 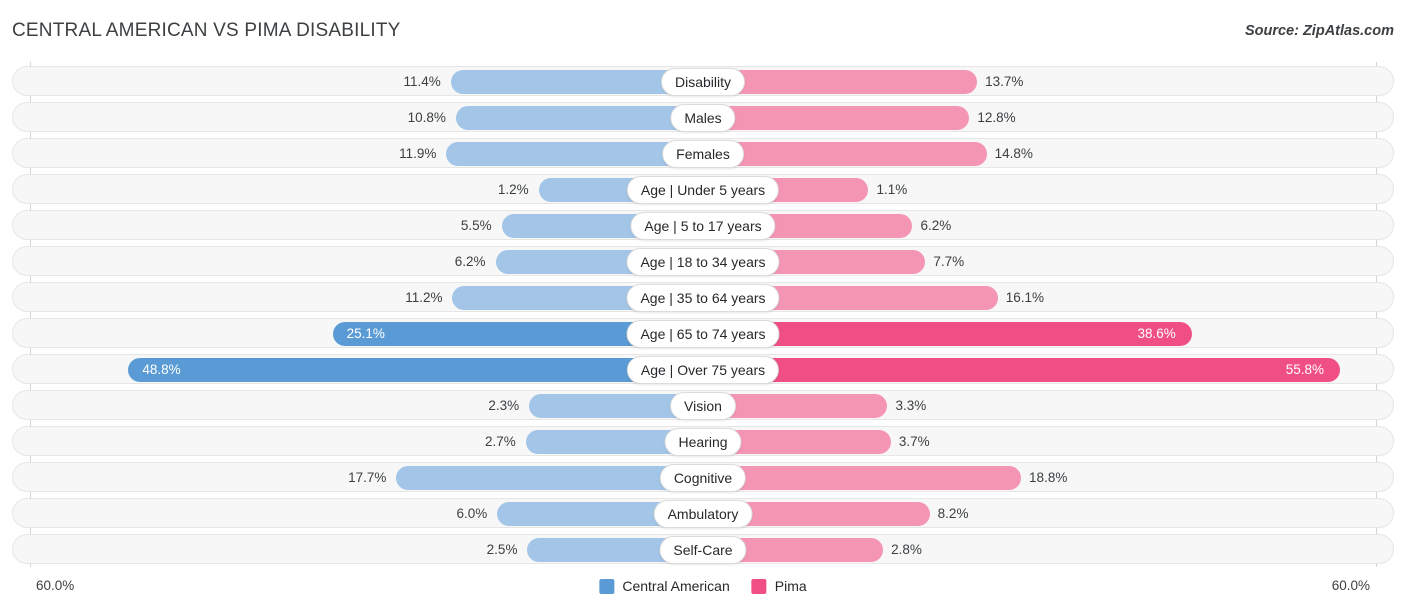 I want to click on legend-label: Central American, so click(x=676, y=586).